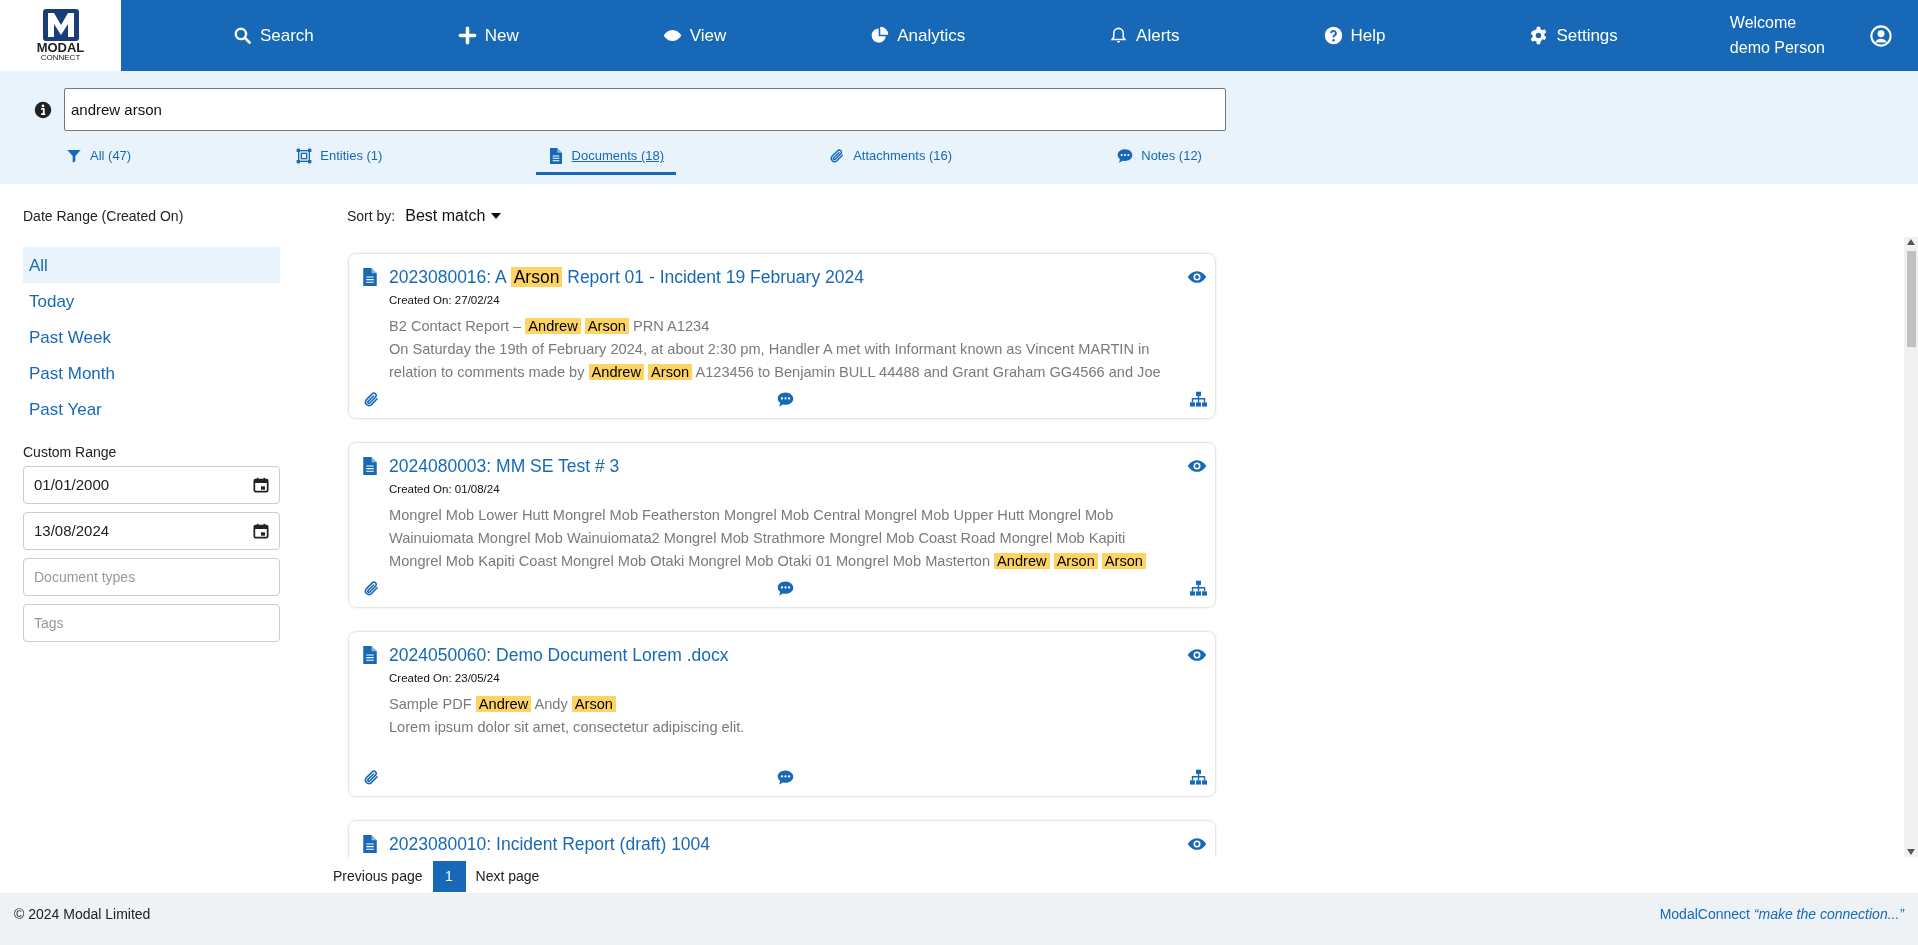 The width and height of the screenshot is (1918, 945). I want to click on pie-chart-icon, so click(880, 35).